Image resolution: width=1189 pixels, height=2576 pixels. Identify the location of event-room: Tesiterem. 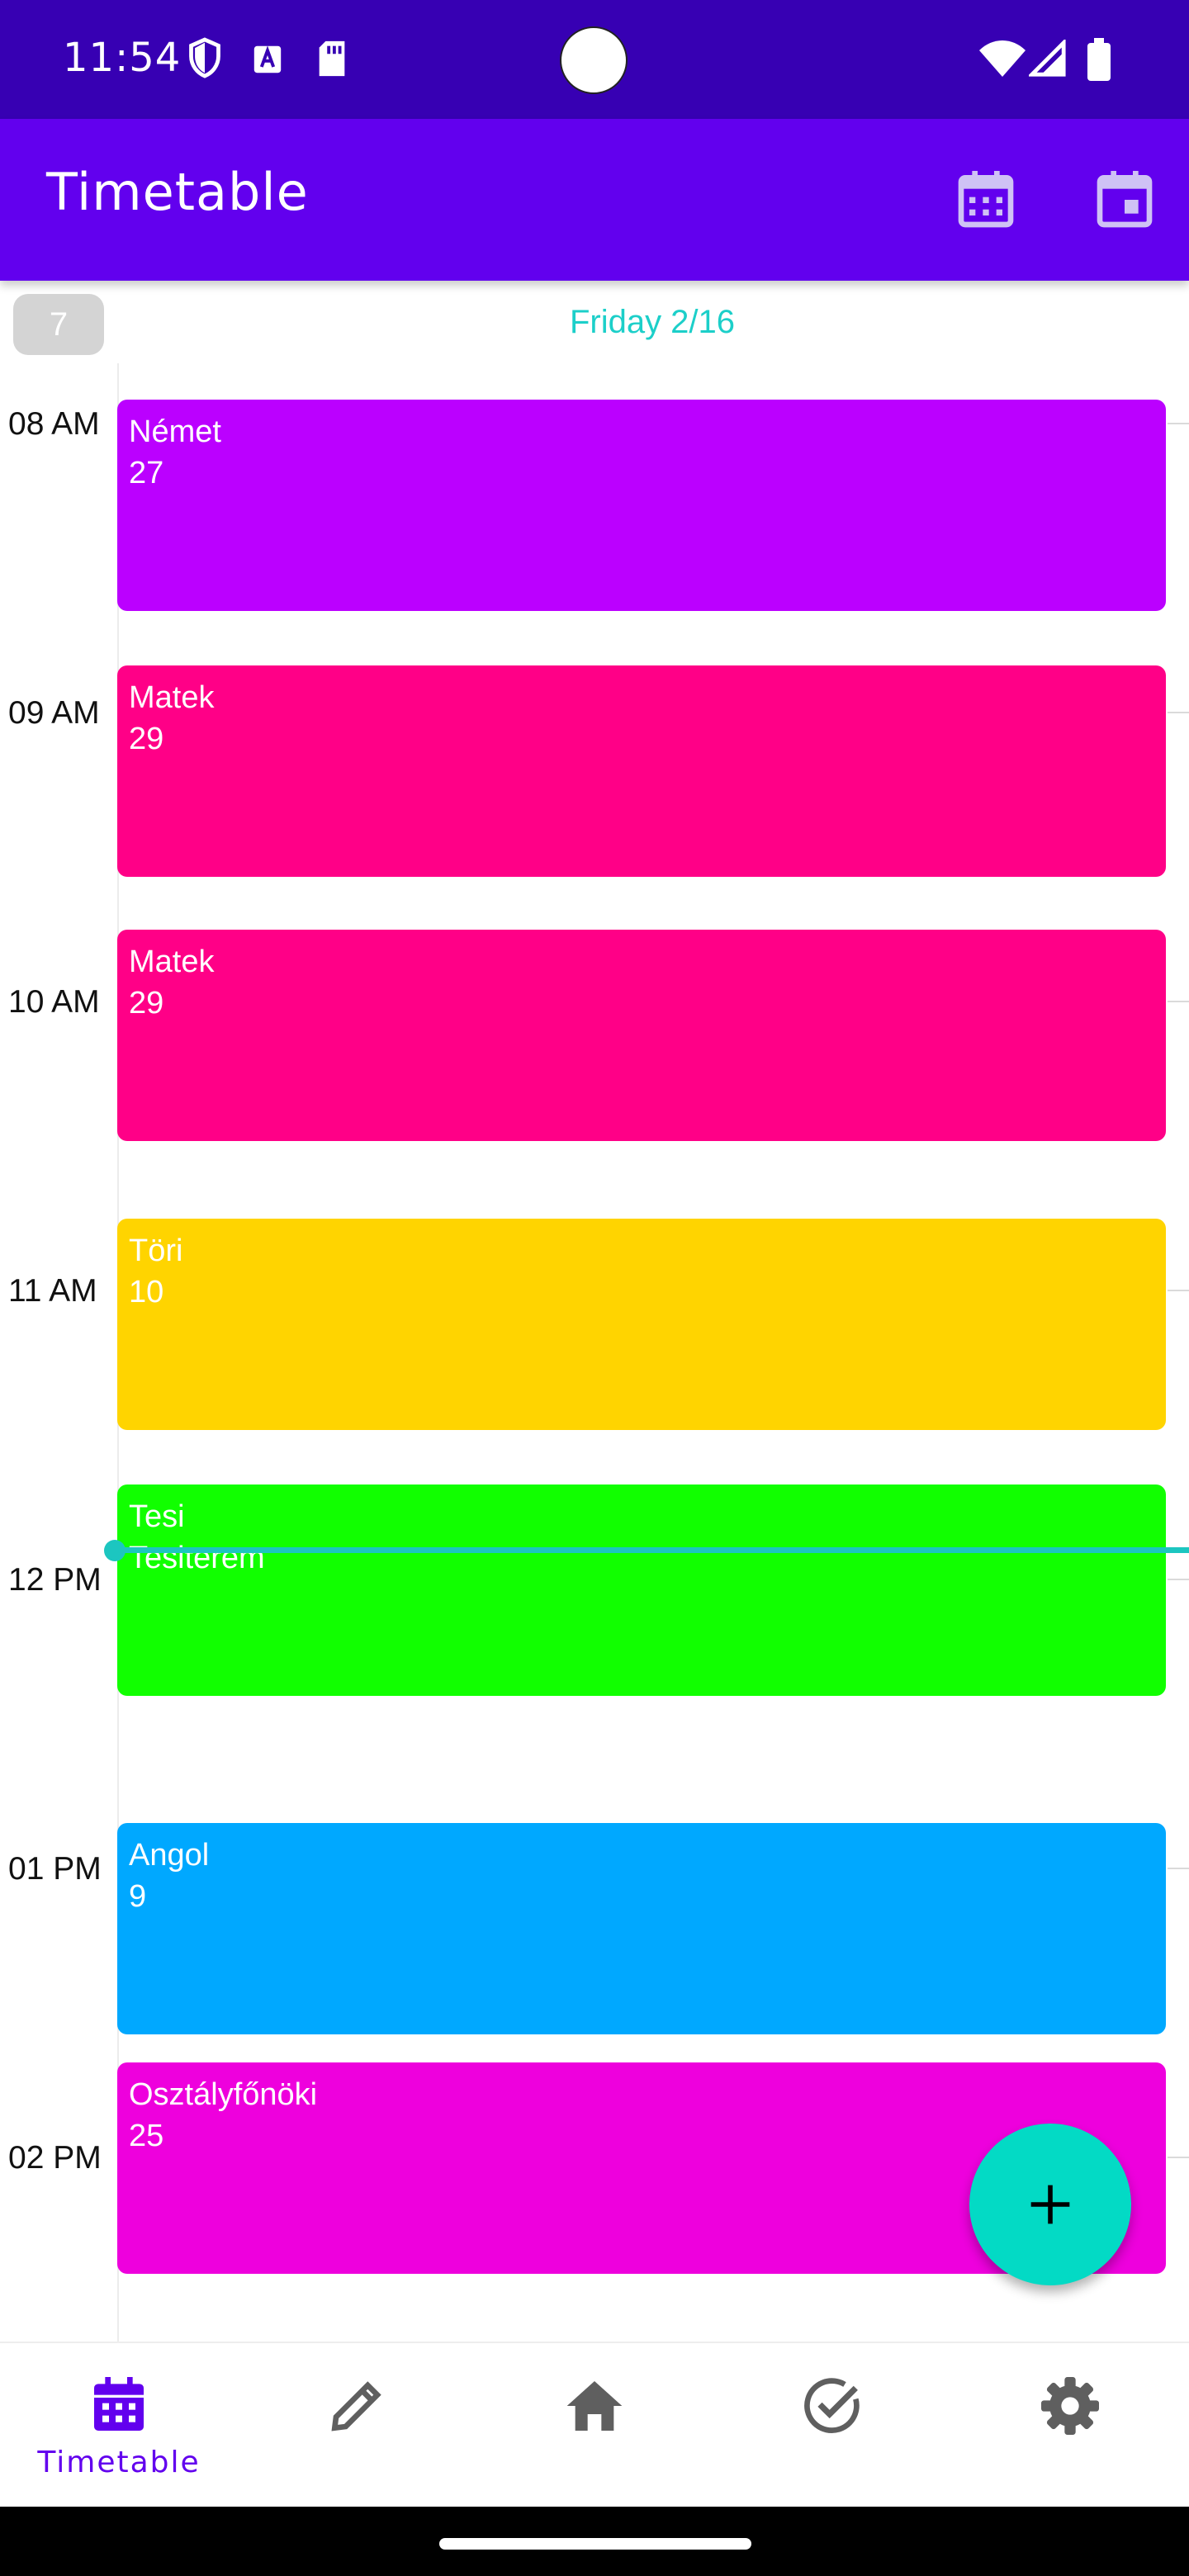
(197, 1558).